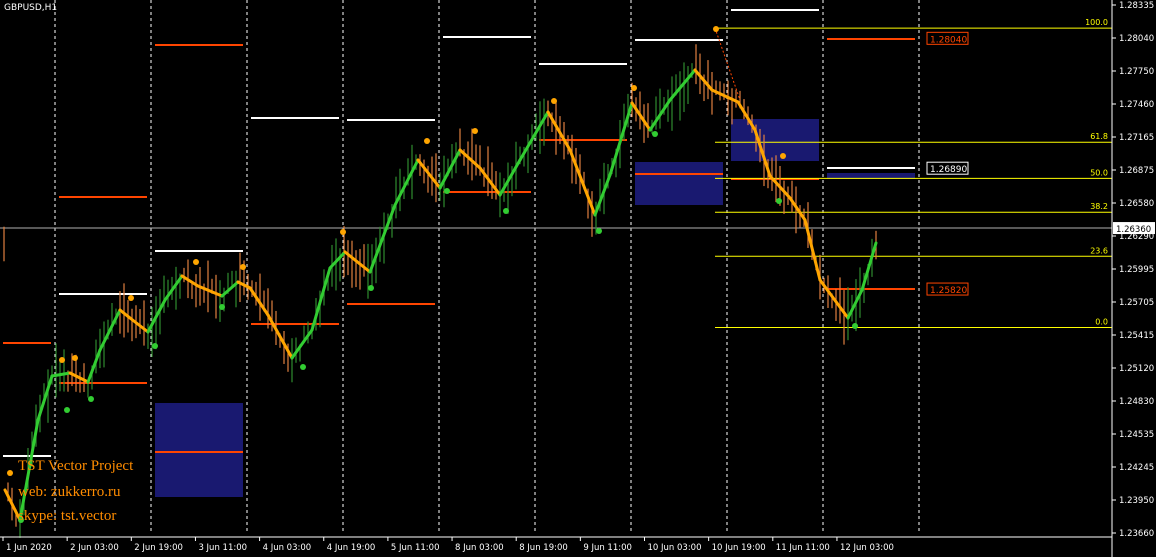 The height and width of the screenshot is (557, 1156). I want to click on watermark-line-2: web: zukkerro.ru, so click(69, 492).